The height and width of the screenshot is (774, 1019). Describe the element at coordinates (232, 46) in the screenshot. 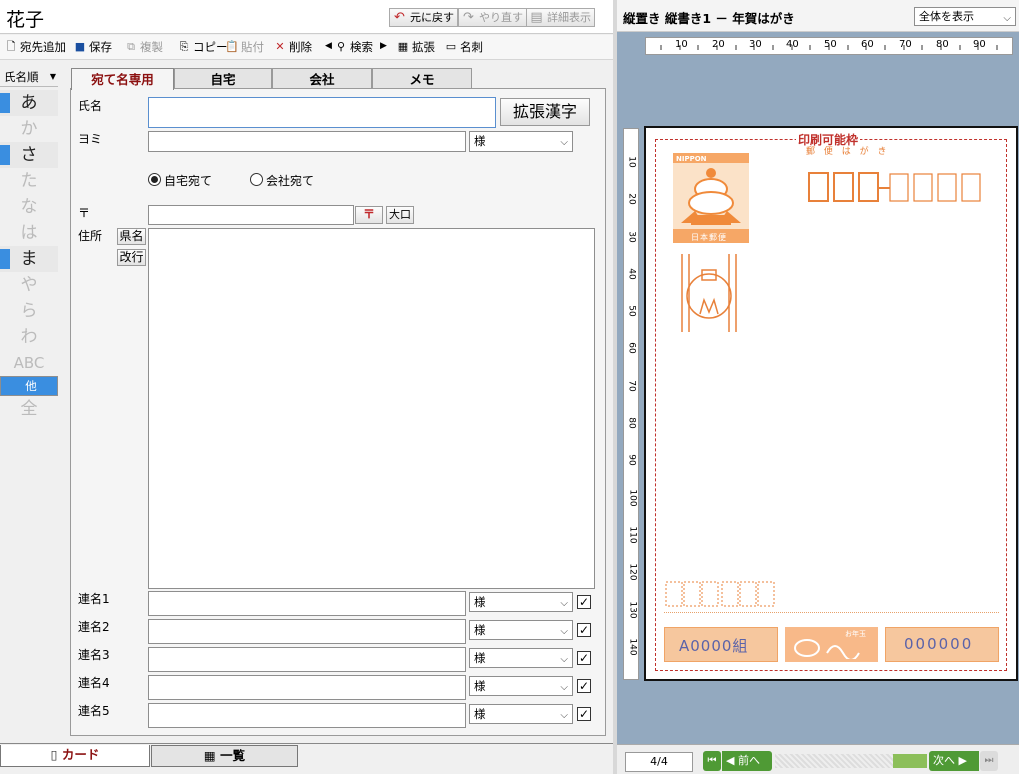

I see `paste-icon: 📋` at that location.